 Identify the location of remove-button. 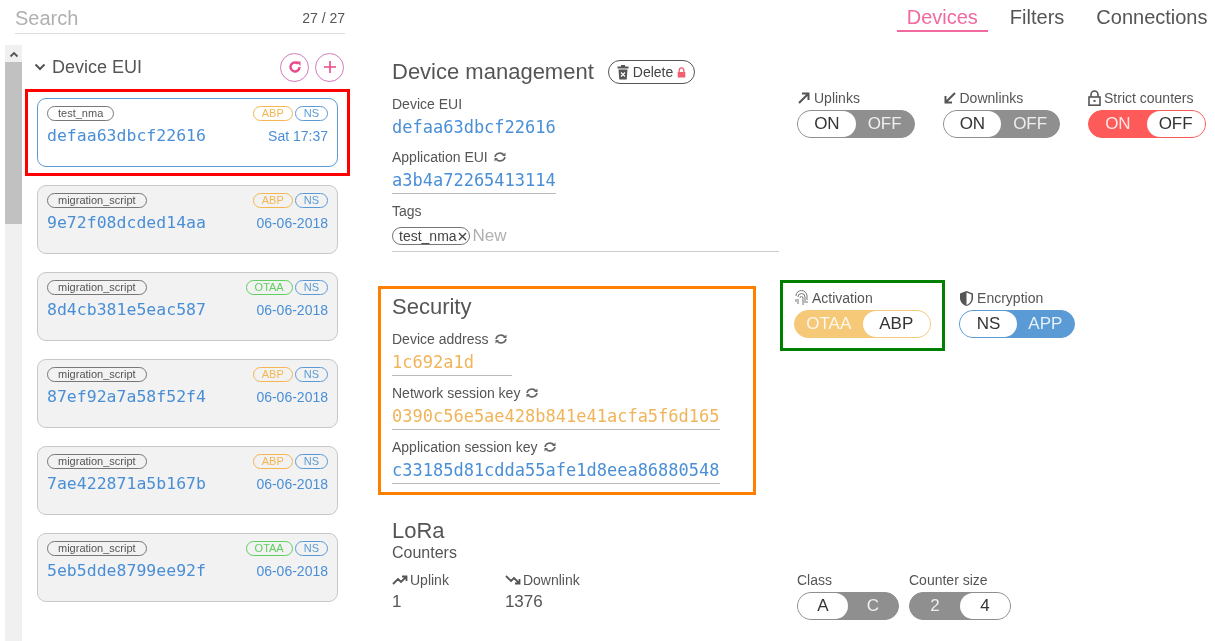
(461, 236).